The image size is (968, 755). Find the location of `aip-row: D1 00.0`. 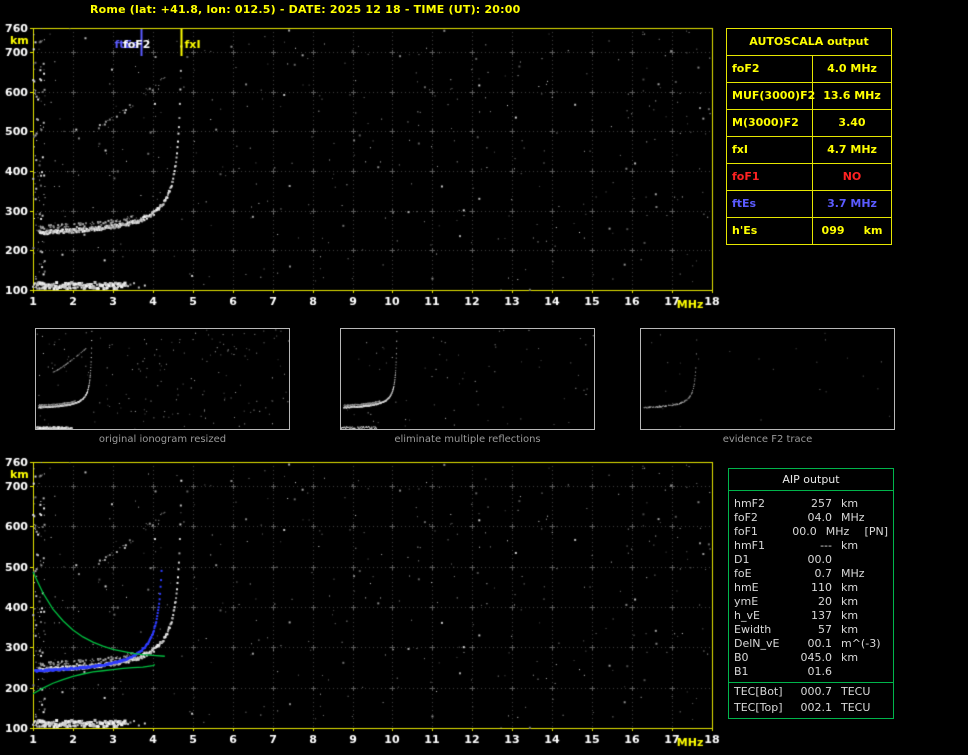

aip-row: D1 00.0 is located at coordinates (811, 560).